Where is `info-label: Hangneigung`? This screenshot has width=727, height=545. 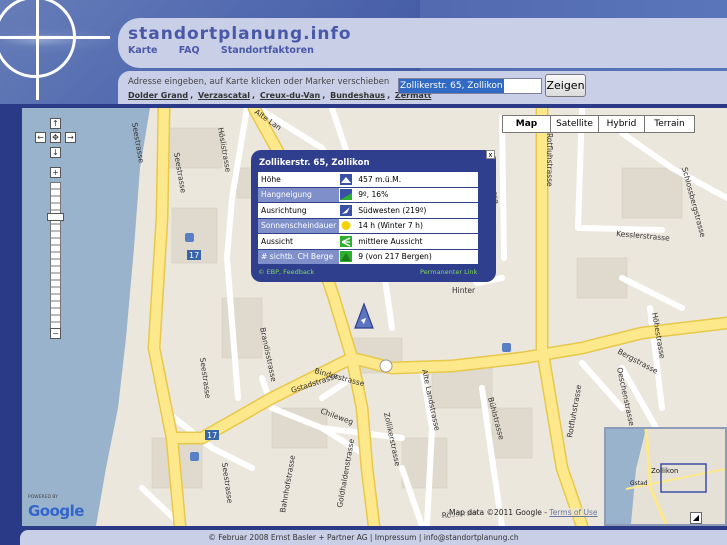
info-label: Hangneigung is located at coordinates (299, 195).